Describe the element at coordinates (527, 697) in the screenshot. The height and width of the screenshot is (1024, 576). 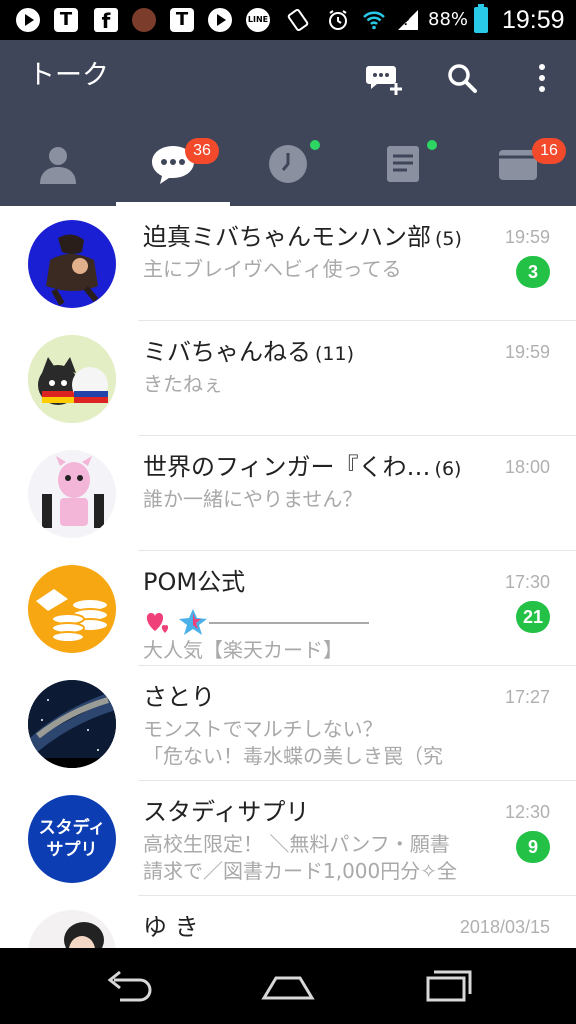
I see `chat-time: 17:27` at that location.